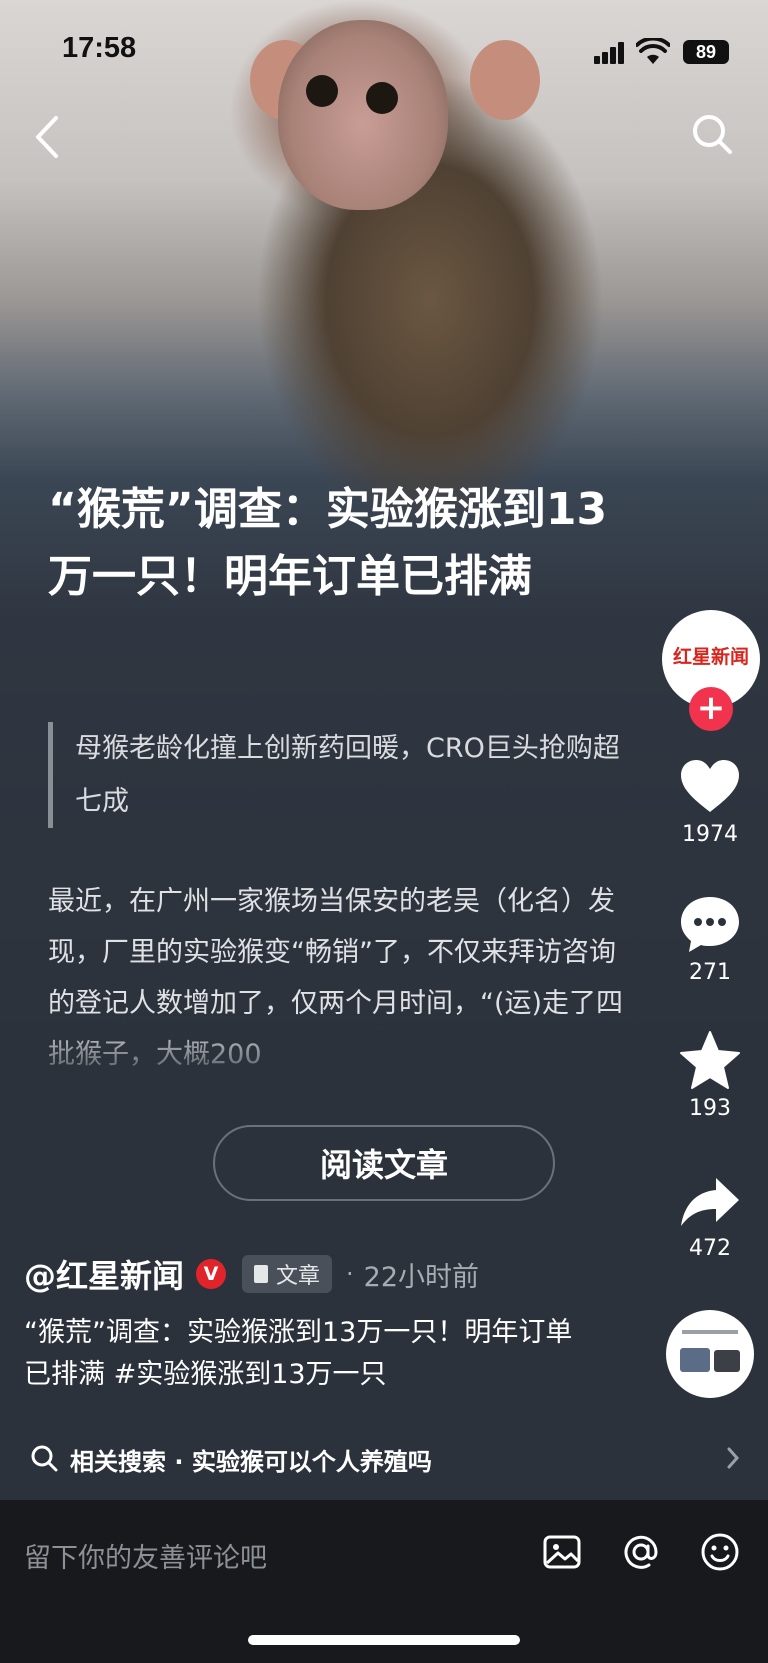 The width and height of the screenshot is (768, 1663). Describe the element at coordinates (710, 834) in the screenshot. I see `like-count: 1974` at that location.